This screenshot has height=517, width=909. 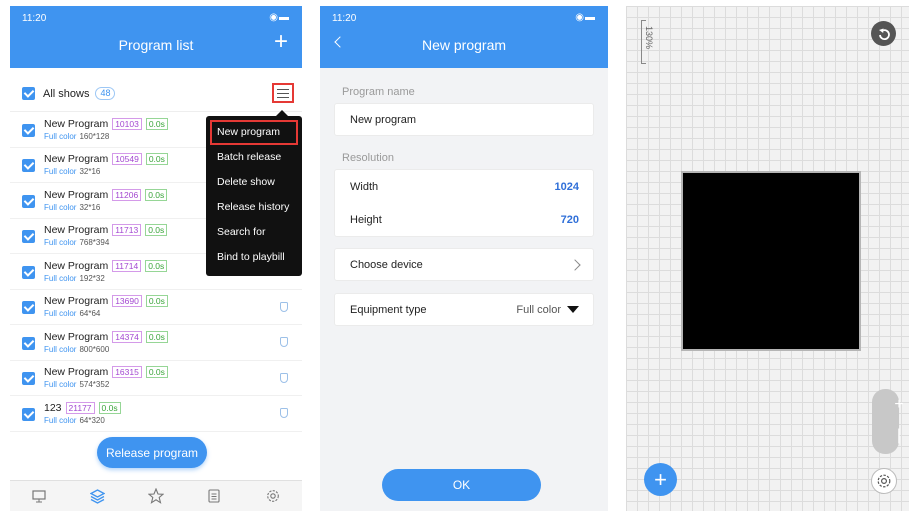 What do you see at coordinates (94, 349) in the screenshot?
I see `program-resolution: 800*600` at bounding box center [94, 349].